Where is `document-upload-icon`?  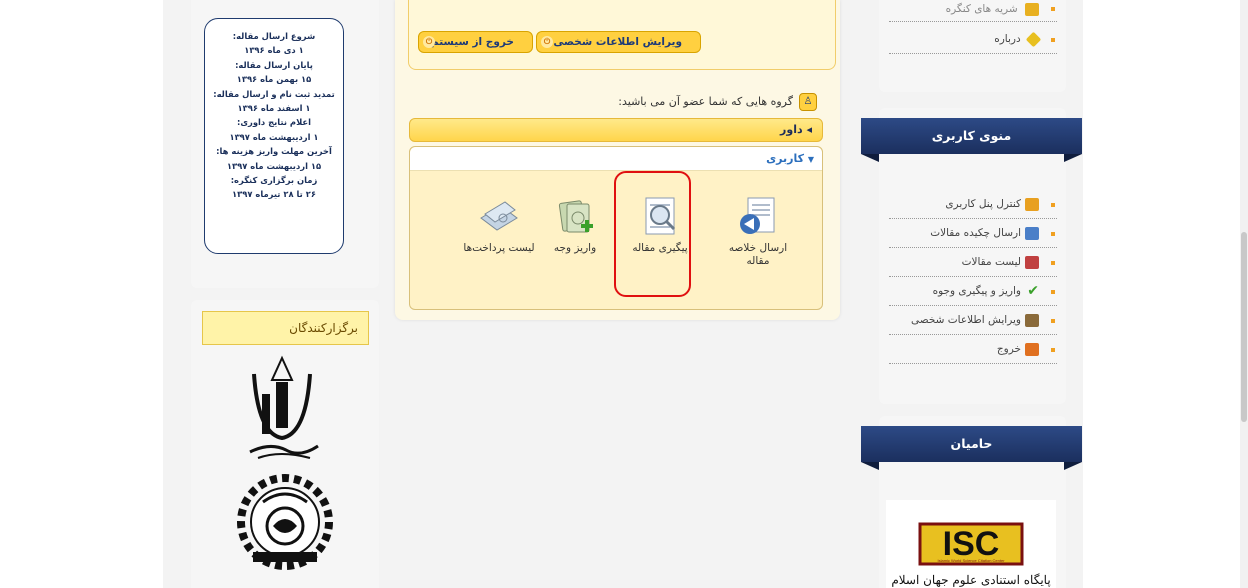 document-upload-icon is located at coordinates (1032, 233).